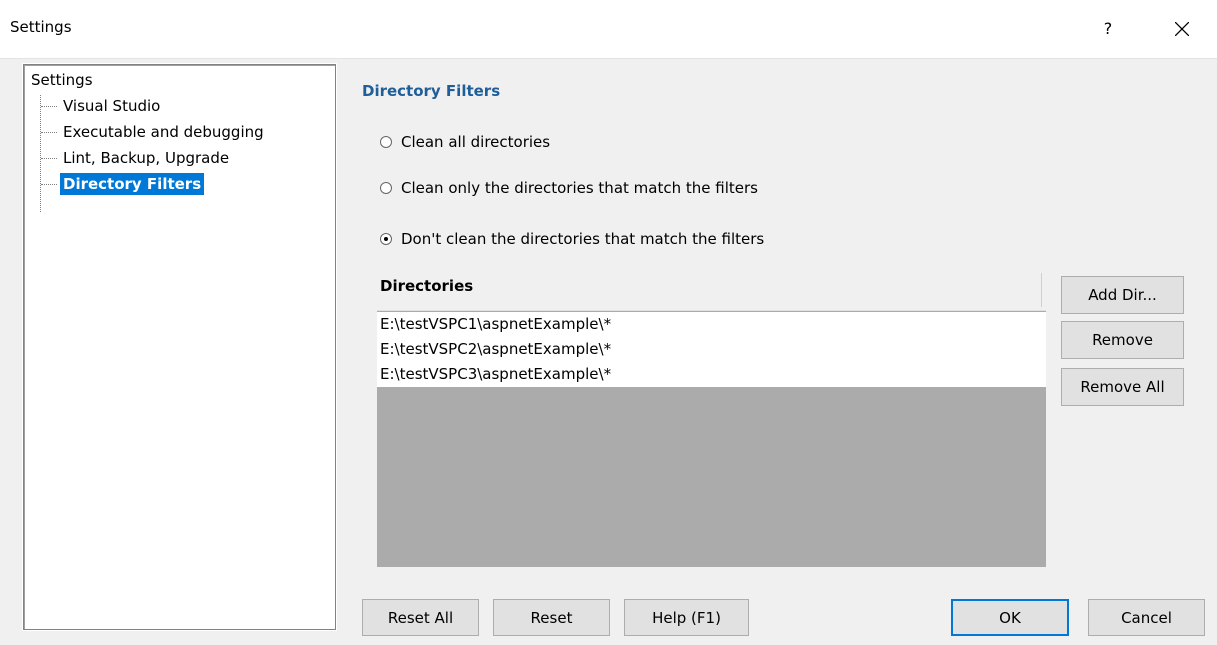 This screenshot has width=1217, height=645. Describe the element at coordinates (431, 91) in the screenshot. I see `section-title: Directory Filters` at that location.